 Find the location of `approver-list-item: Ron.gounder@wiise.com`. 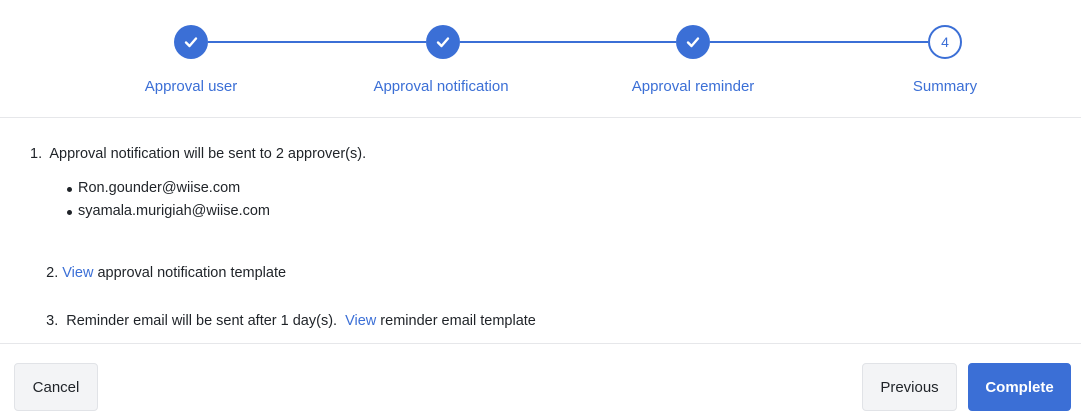

approver-list-item: Ron.gounder@wiise.com is located at coordinates (153, 188).